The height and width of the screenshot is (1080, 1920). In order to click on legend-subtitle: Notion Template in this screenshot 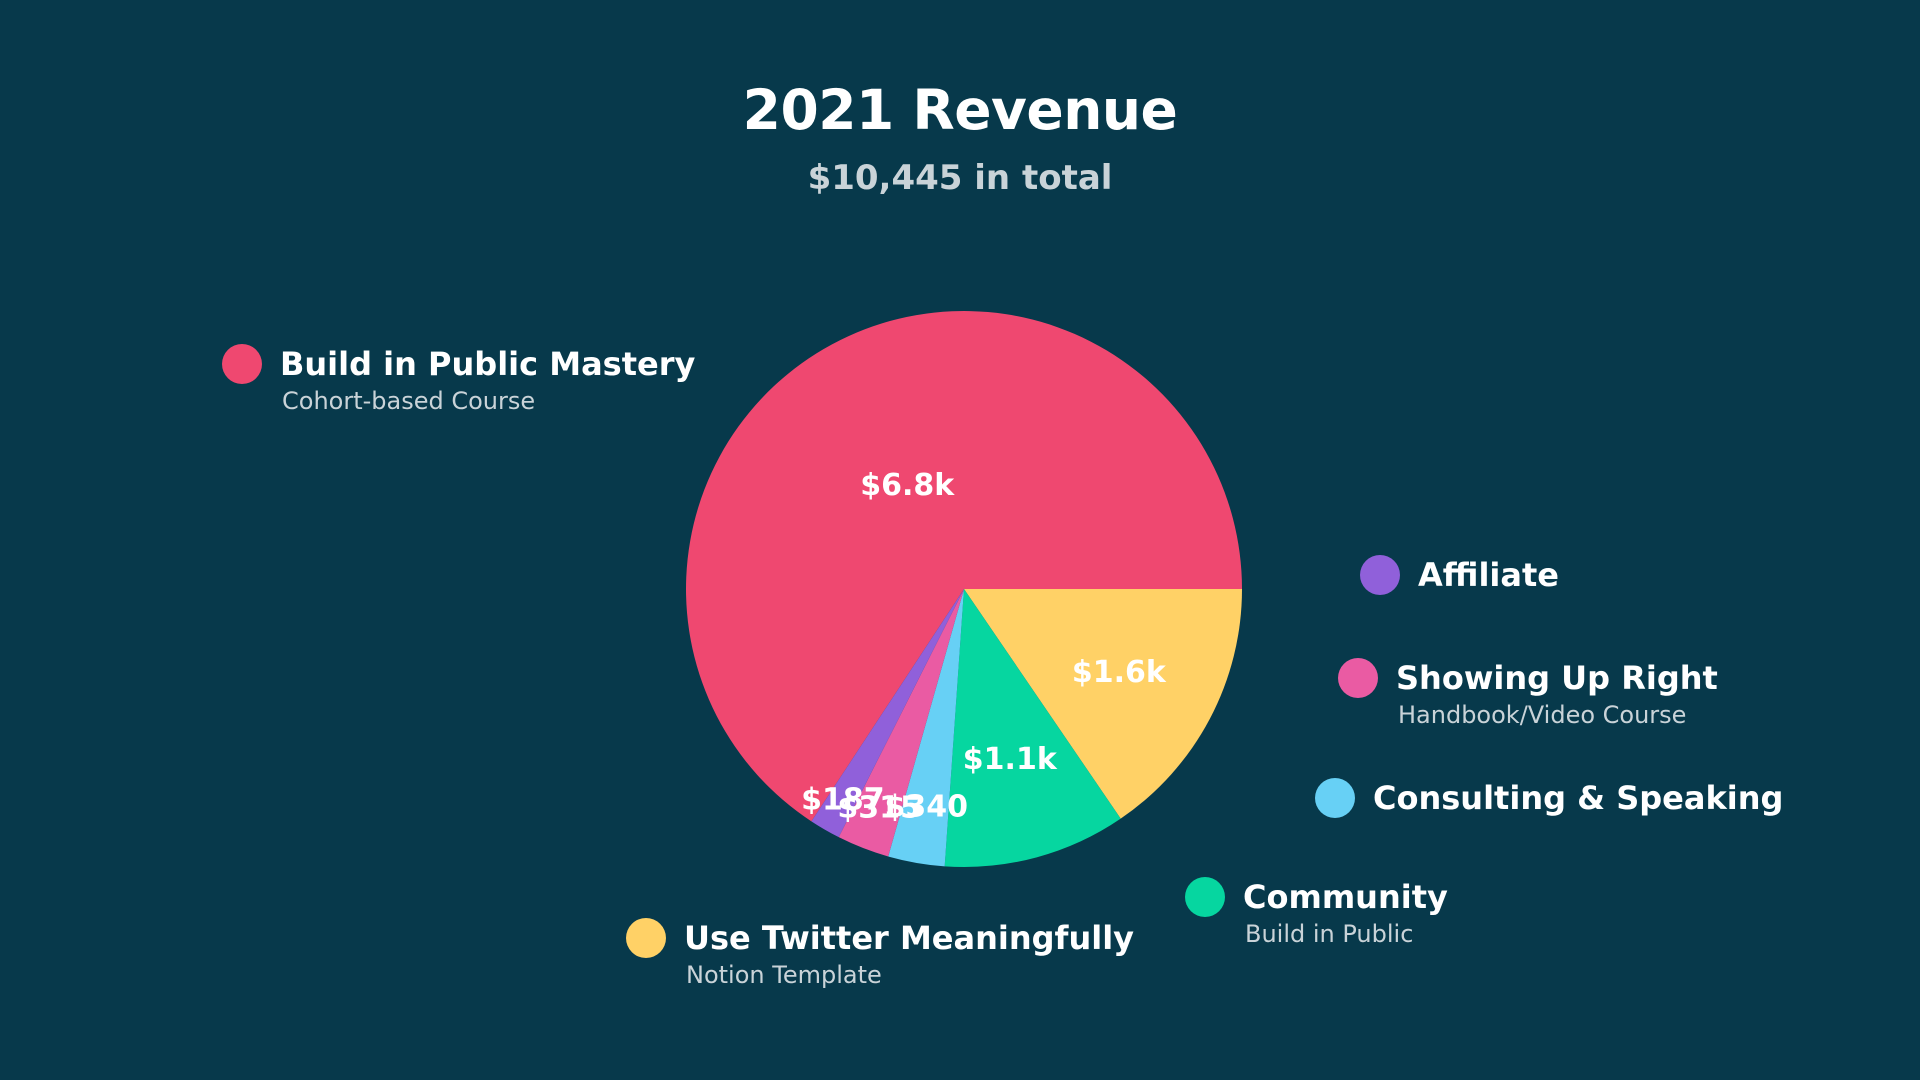, I will do `click(784, 975)`.